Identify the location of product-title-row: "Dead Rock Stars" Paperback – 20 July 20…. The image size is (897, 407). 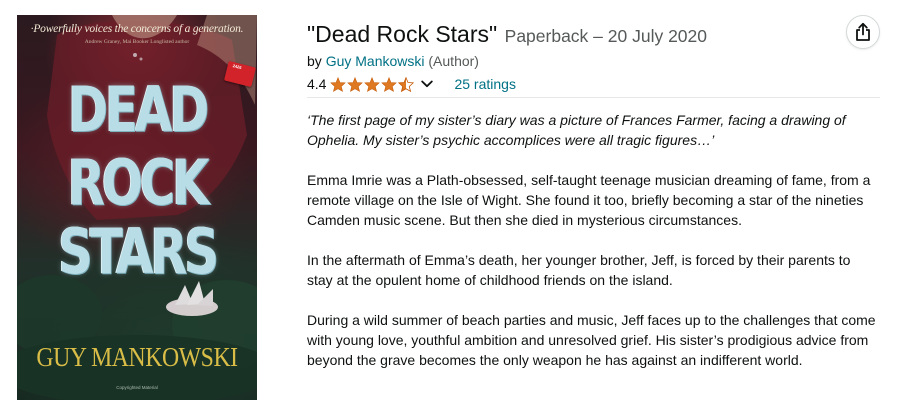
(507, 34).